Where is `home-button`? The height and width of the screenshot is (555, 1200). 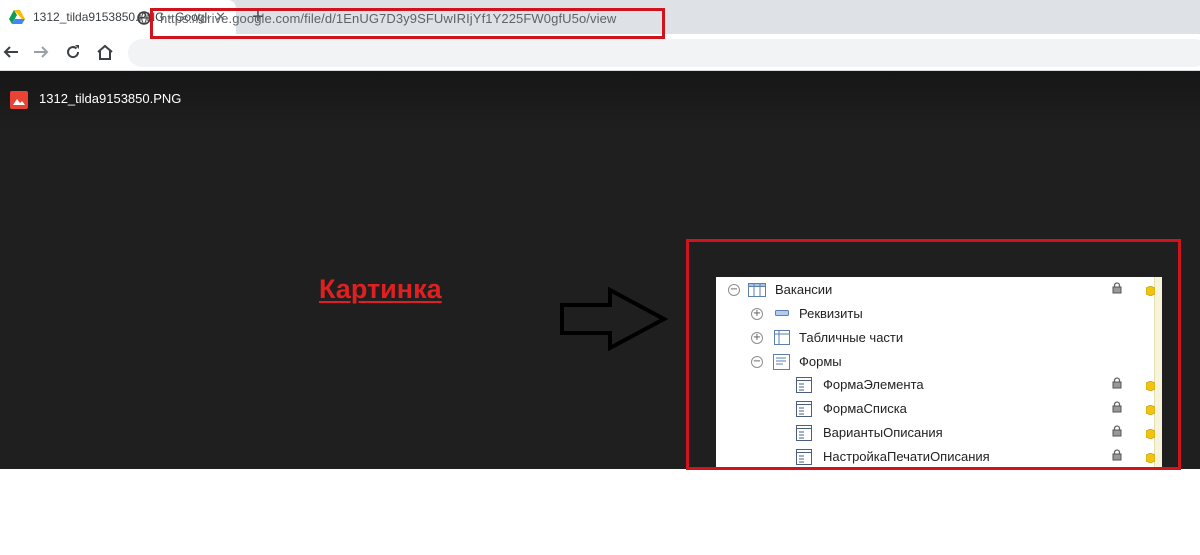
home-button is located at coordinates (105, 52).